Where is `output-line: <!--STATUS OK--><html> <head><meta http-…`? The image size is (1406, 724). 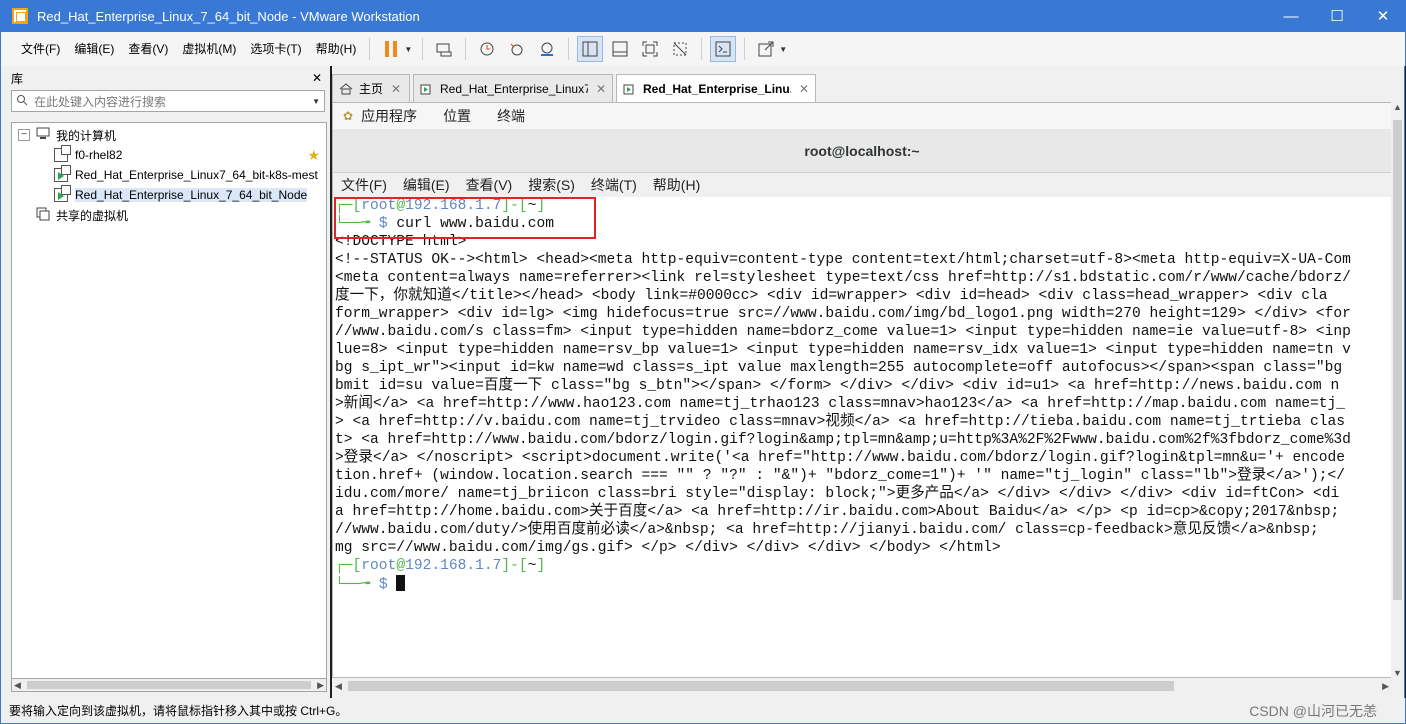
output-line: <!--STATUS OK--><html> <head><meta http-… is located at coordinates (843, 260).